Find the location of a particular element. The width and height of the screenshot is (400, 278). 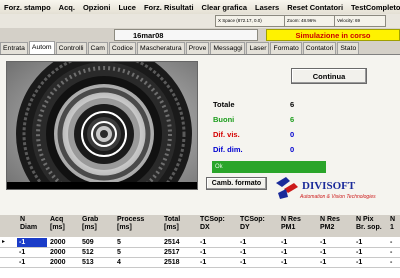

simulation-status-badge: Simulazione in corso is located at coordinates (333, 35).